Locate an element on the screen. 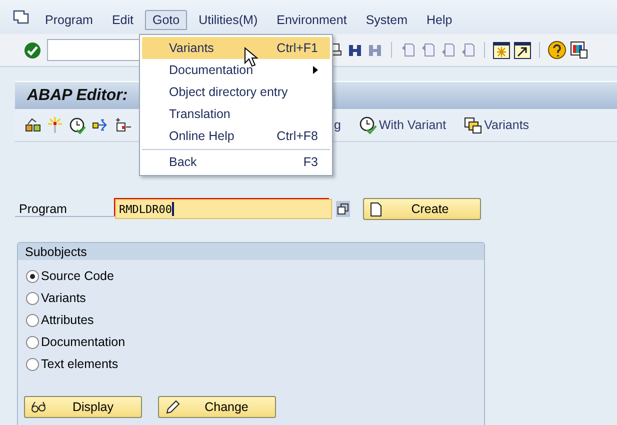 This screenshot has height=425, width=617. menu-item: Back F3 is located at coordinates (236, 161).